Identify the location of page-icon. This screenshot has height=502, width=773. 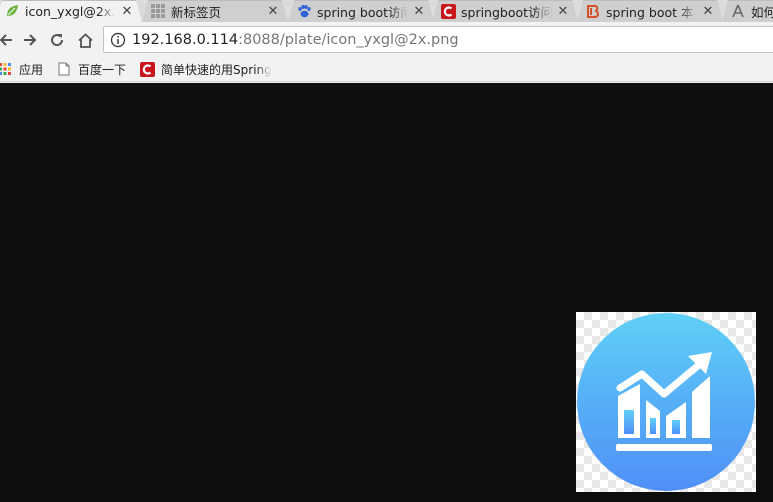
(64, 69).